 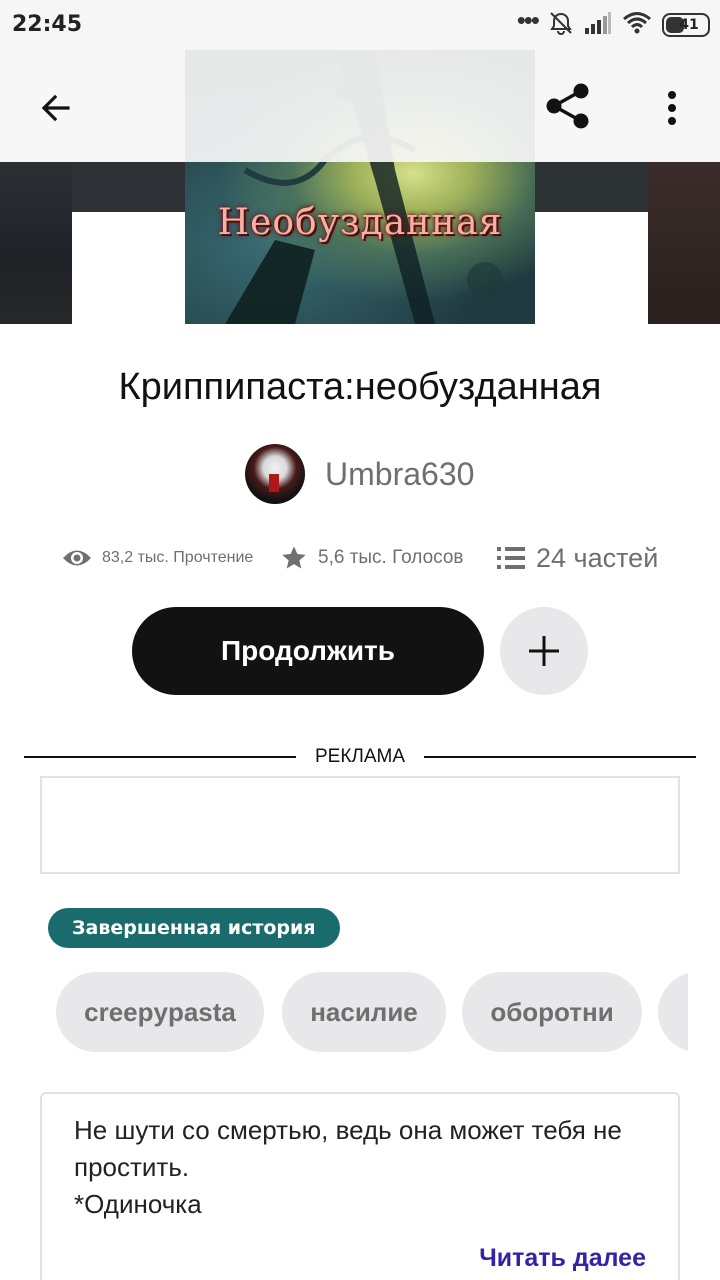 I want to click on ad-divider-right, so click(x=560, y=757).